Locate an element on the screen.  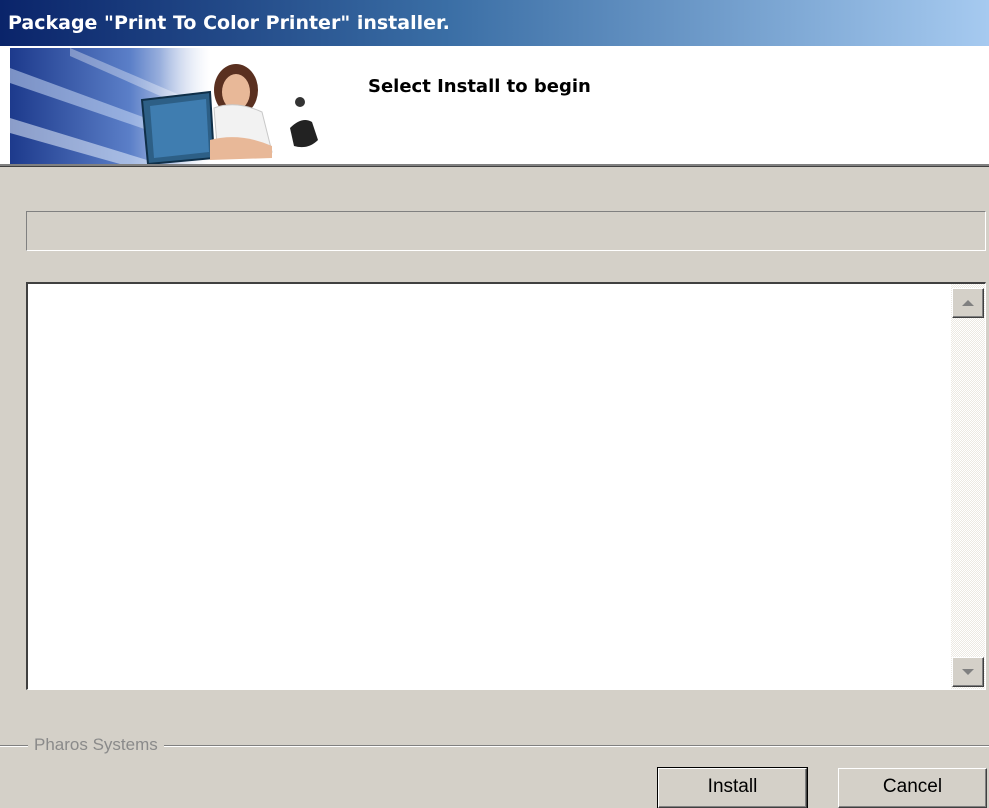
vertical-scrollbar is located at coordinates (968, 486).